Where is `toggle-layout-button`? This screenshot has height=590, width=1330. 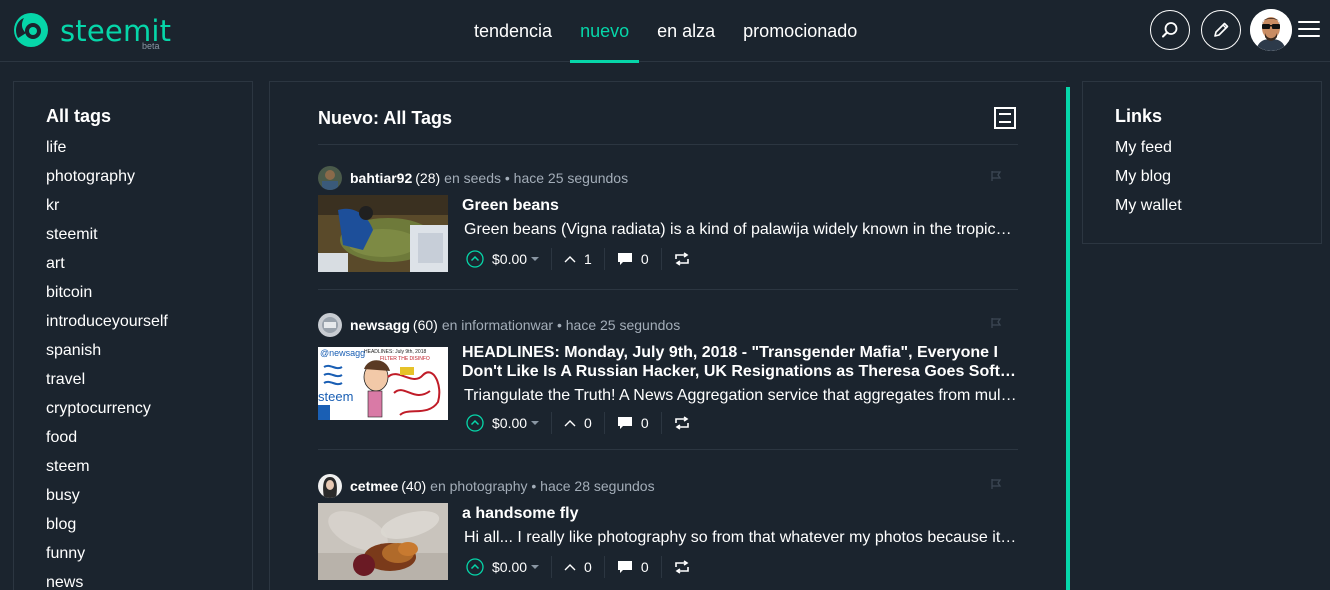 toggle-layout-button is located at coordinates (1005, 118).